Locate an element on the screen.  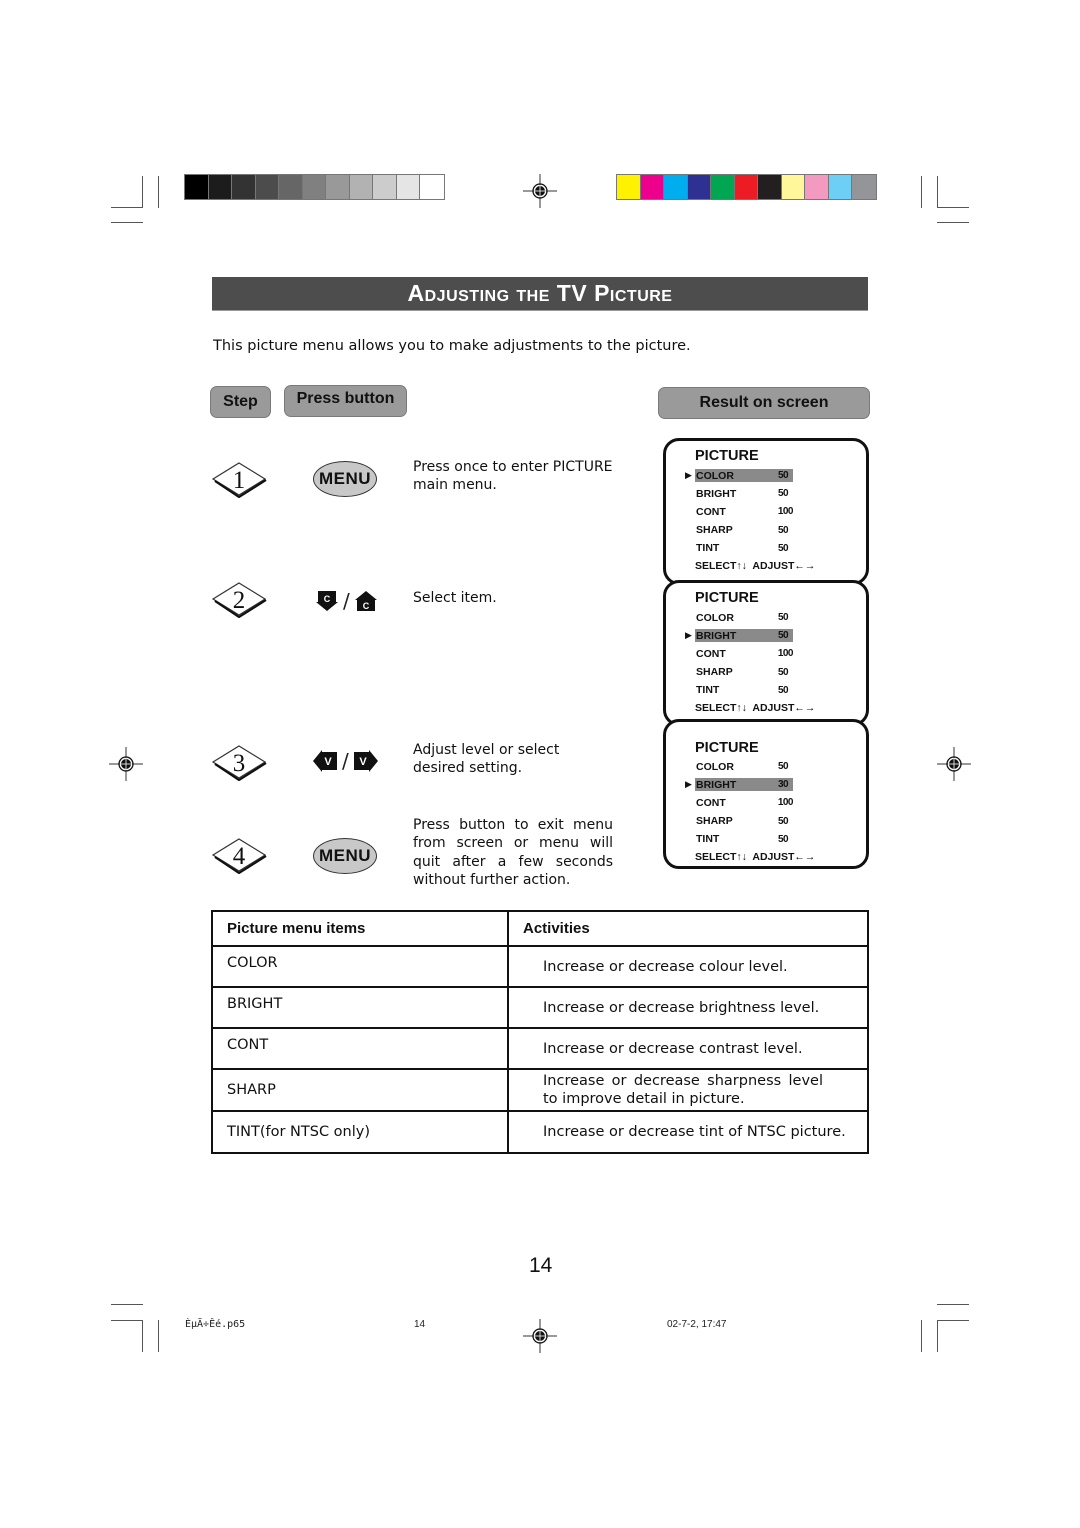
volume-up-icon: V is located at coordinates (365, 761).